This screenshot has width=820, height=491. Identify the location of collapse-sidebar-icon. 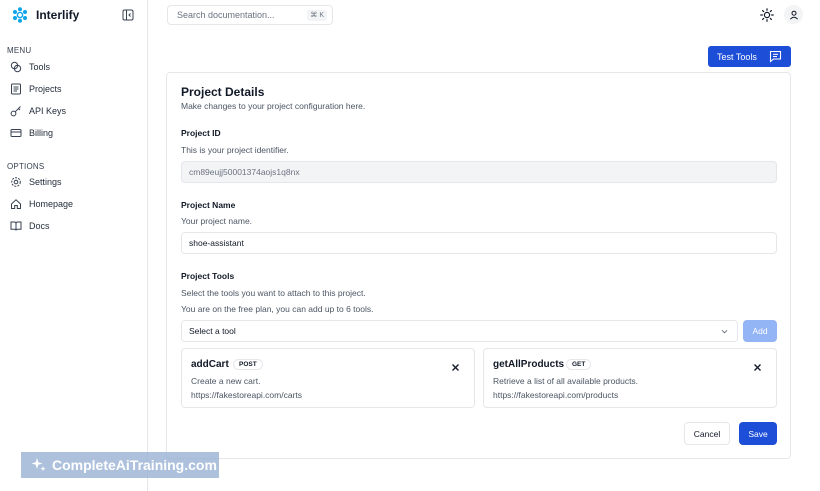
(128, 15).